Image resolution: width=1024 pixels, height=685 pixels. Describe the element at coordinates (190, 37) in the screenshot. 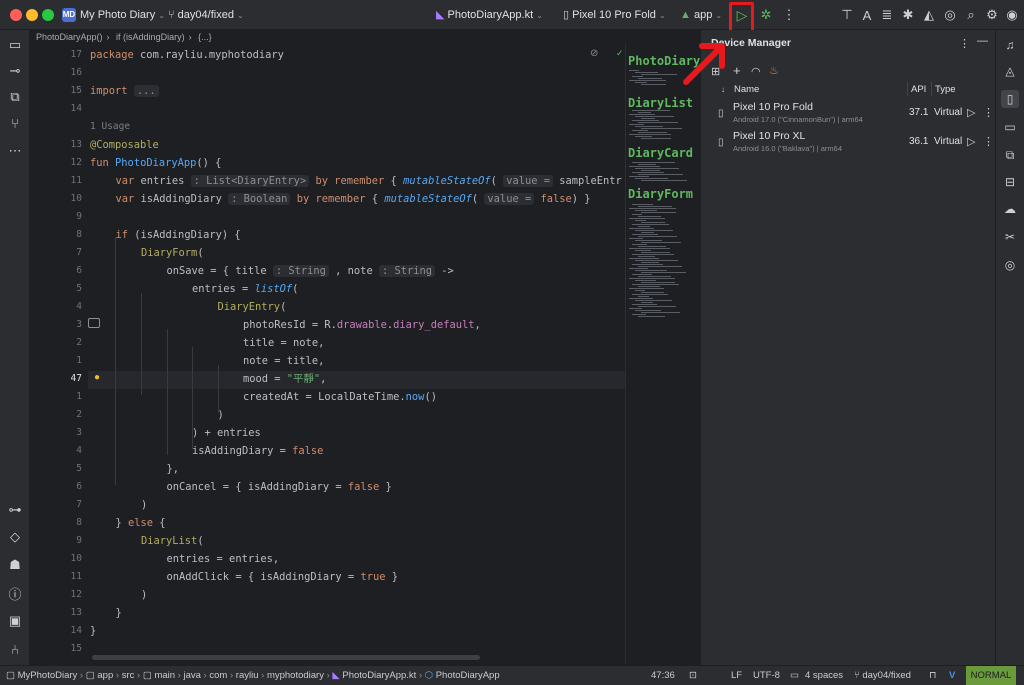

I see `chevron-right-icon: ›` at that location.